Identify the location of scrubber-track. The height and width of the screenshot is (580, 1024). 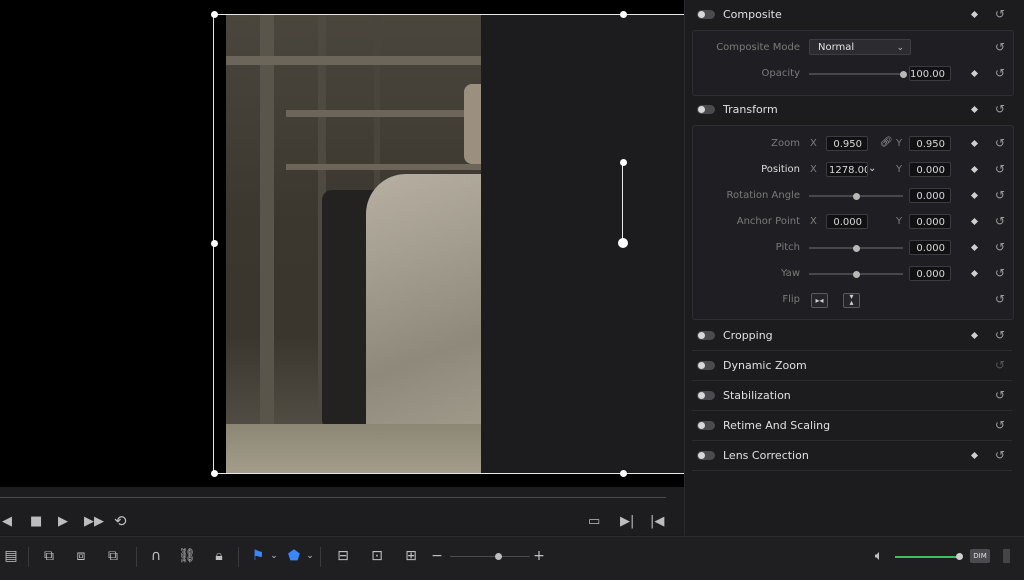
(333, 497).